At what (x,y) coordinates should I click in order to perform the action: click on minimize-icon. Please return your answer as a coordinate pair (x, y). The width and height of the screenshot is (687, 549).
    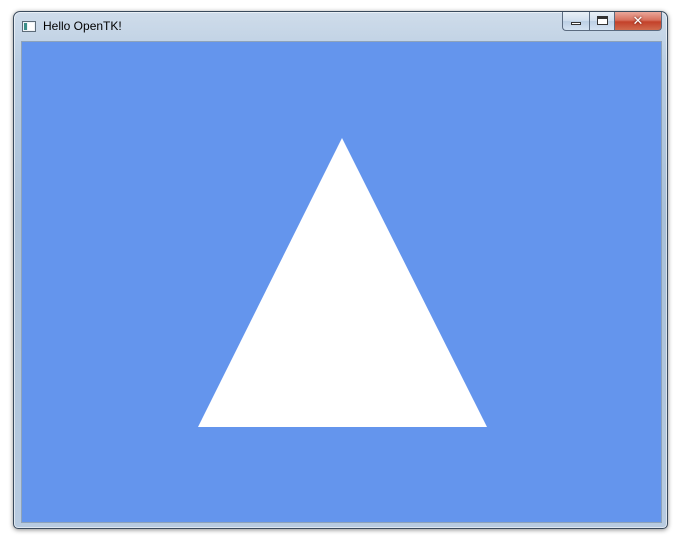
    Looking at the image, I should click on (576, 23).